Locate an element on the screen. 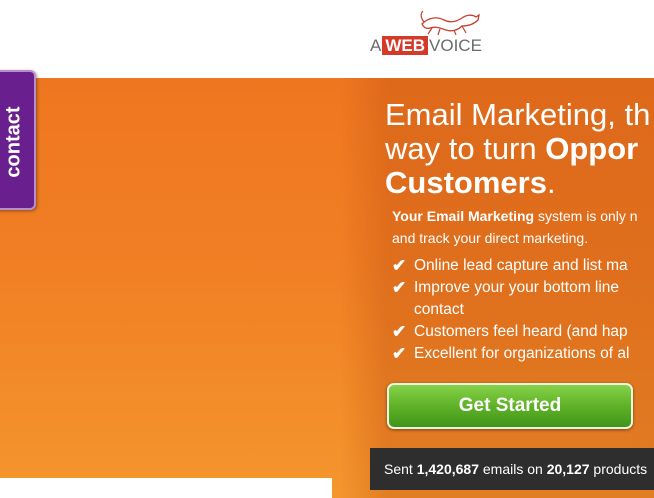  feature-item: ✔ Online lead capture and list ma is located at coordinates (523, 266).